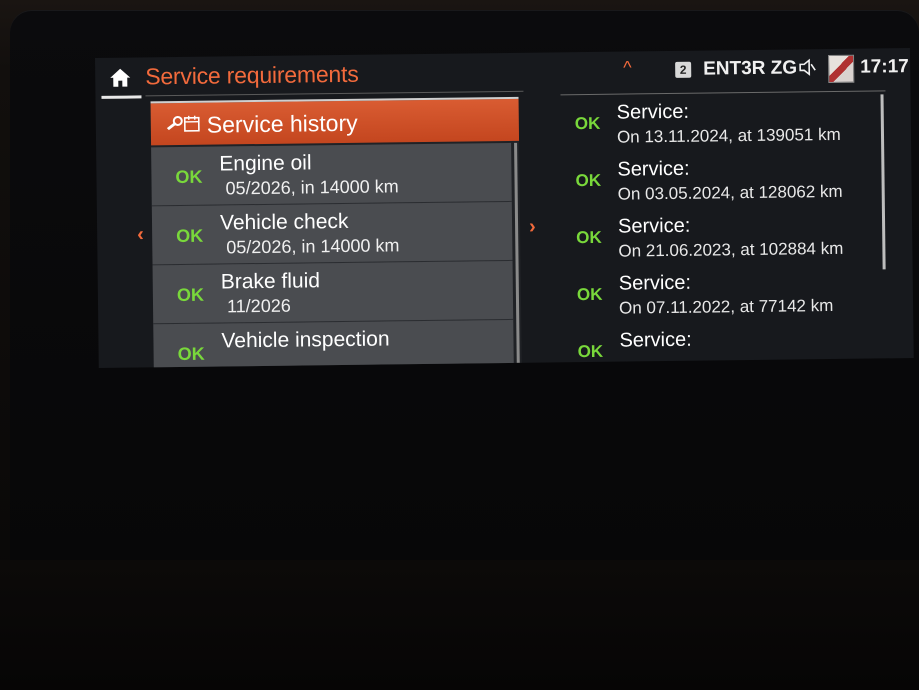 The image size is (919, 690). I want to click on service-history-icon, so click(183, 123).